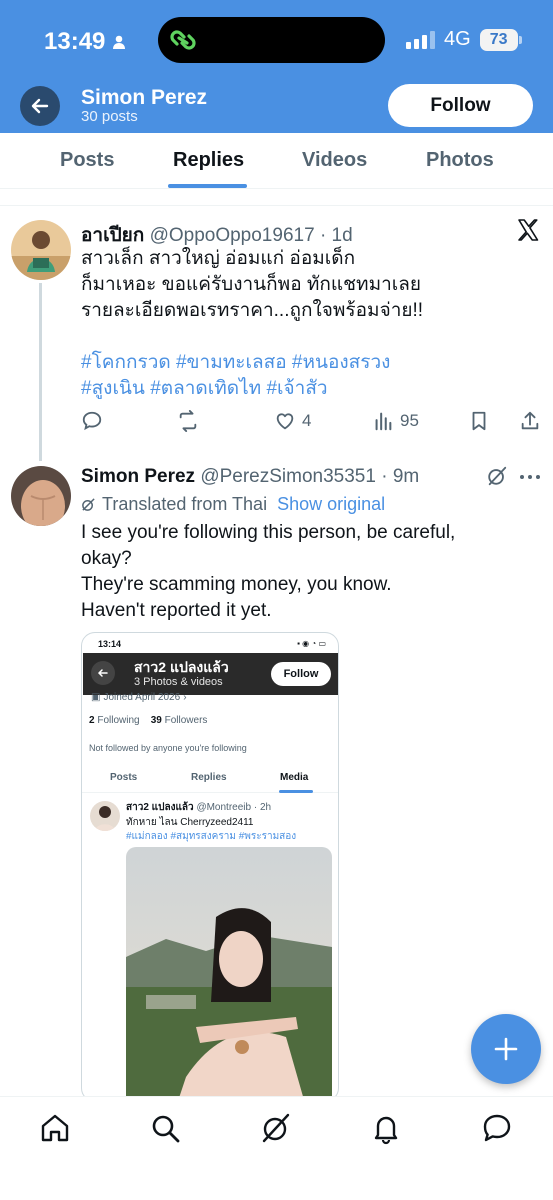 The width and height of the screenshot is (553, 1200). I want to click on bell-icon, so click(386, 1130).